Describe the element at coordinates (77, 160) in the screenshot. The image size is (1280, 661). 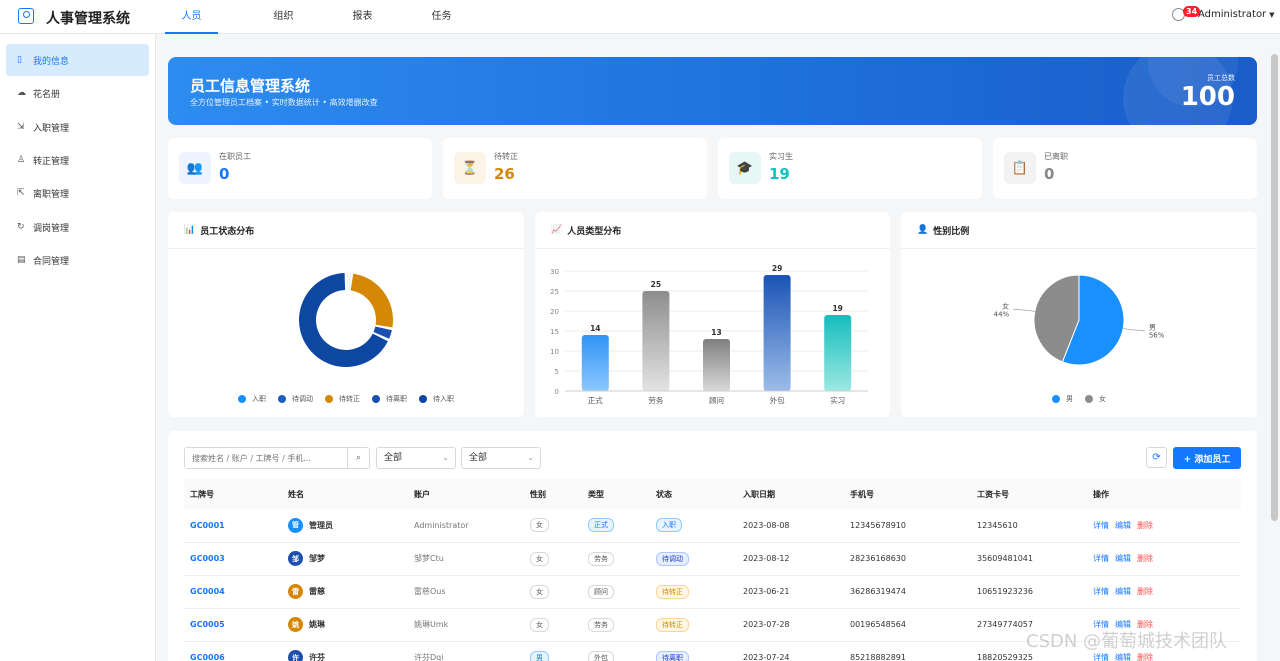
I see `sidebar-item-regularization: ♙ 转正管理` at that location.